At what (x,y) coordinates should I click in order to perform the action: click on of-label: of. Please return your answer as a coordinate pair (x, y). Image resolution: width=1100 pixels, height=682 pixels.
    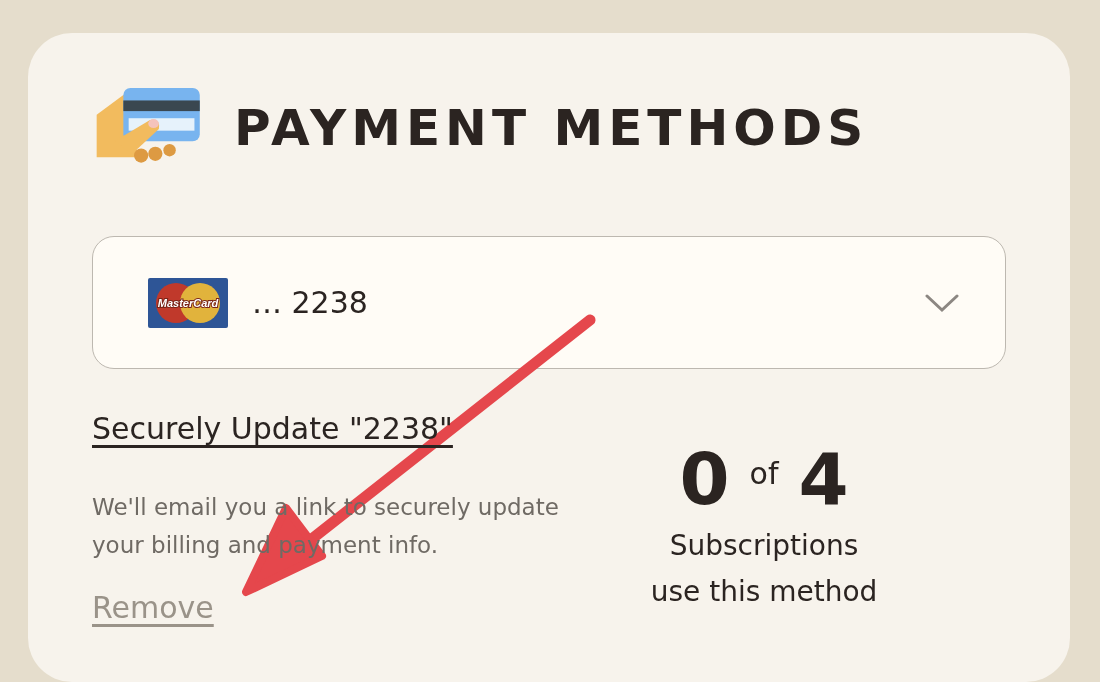
    Looking at the image, I should click on (764, 473).